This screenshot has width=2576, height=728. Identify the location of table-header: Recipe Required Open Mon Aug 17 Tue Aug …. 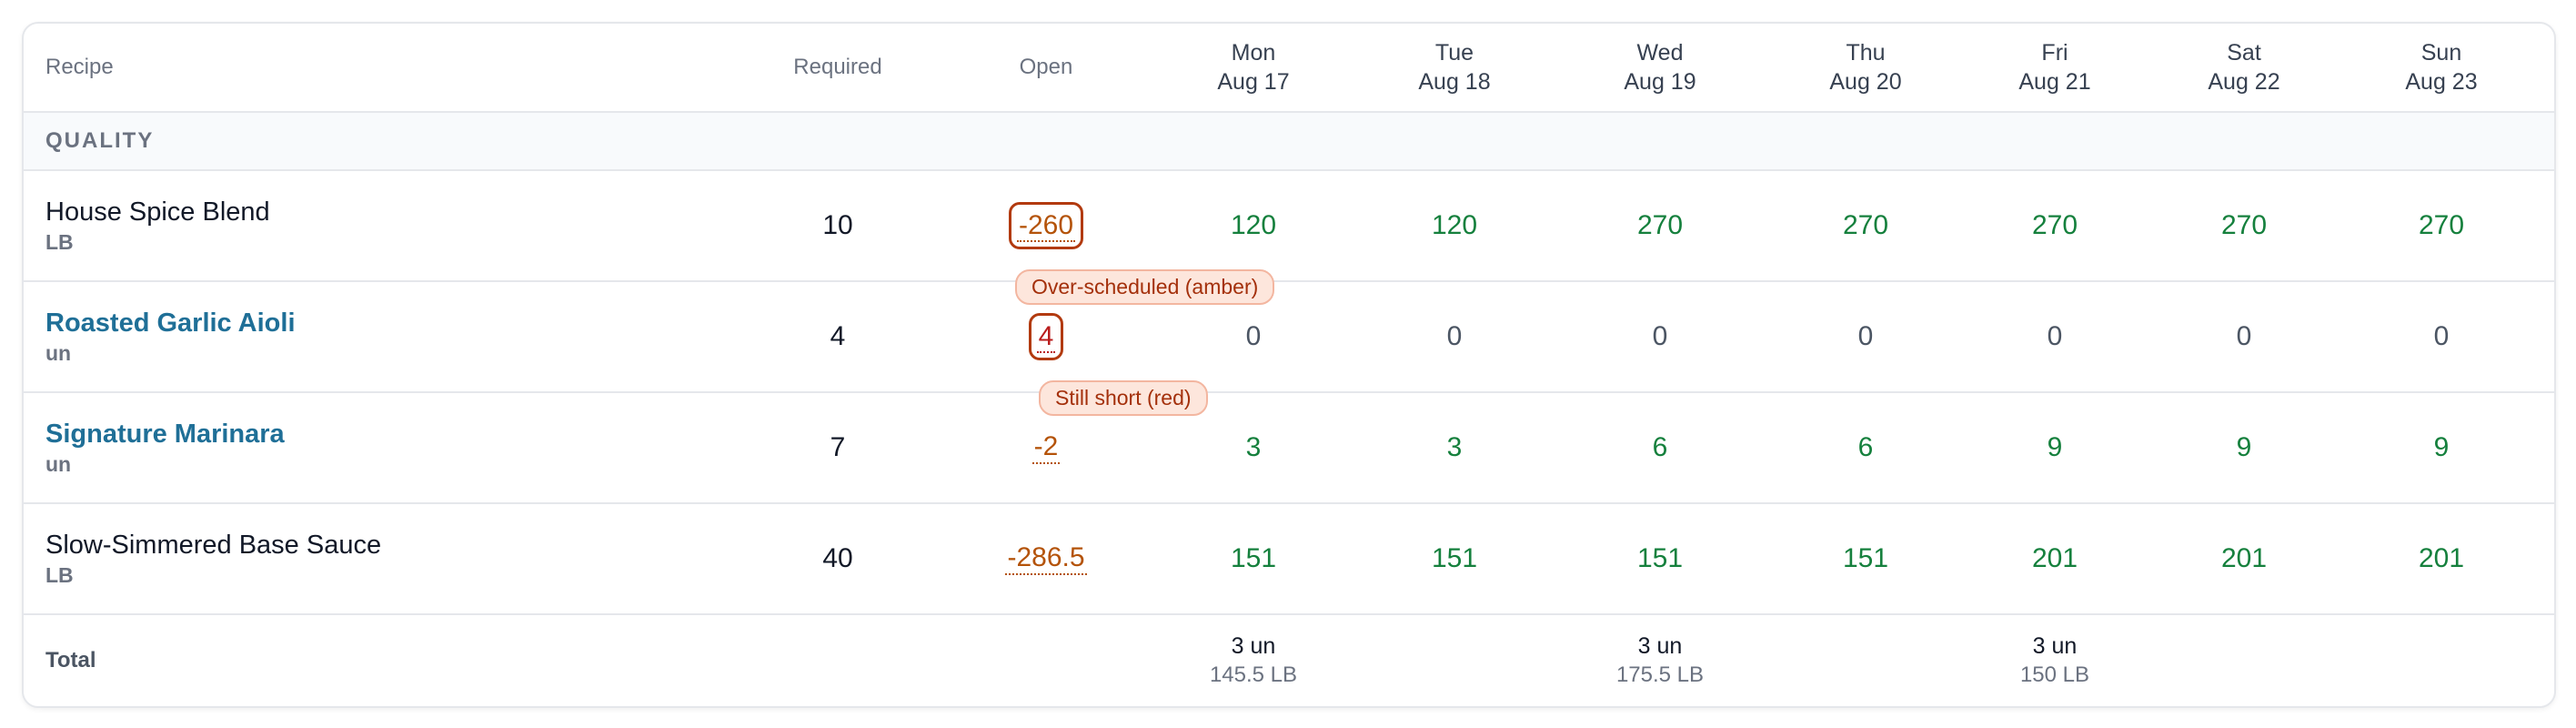
(1289, 69).